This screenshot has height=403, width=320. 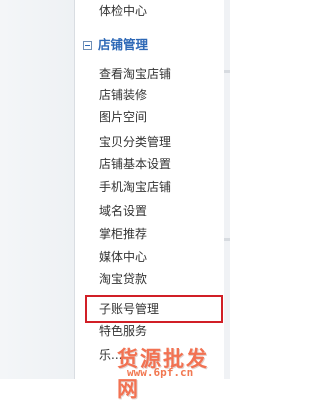 I want to click on sidebar-item-view-store: 查看淘宝店铺, so click(x=135, y=74).